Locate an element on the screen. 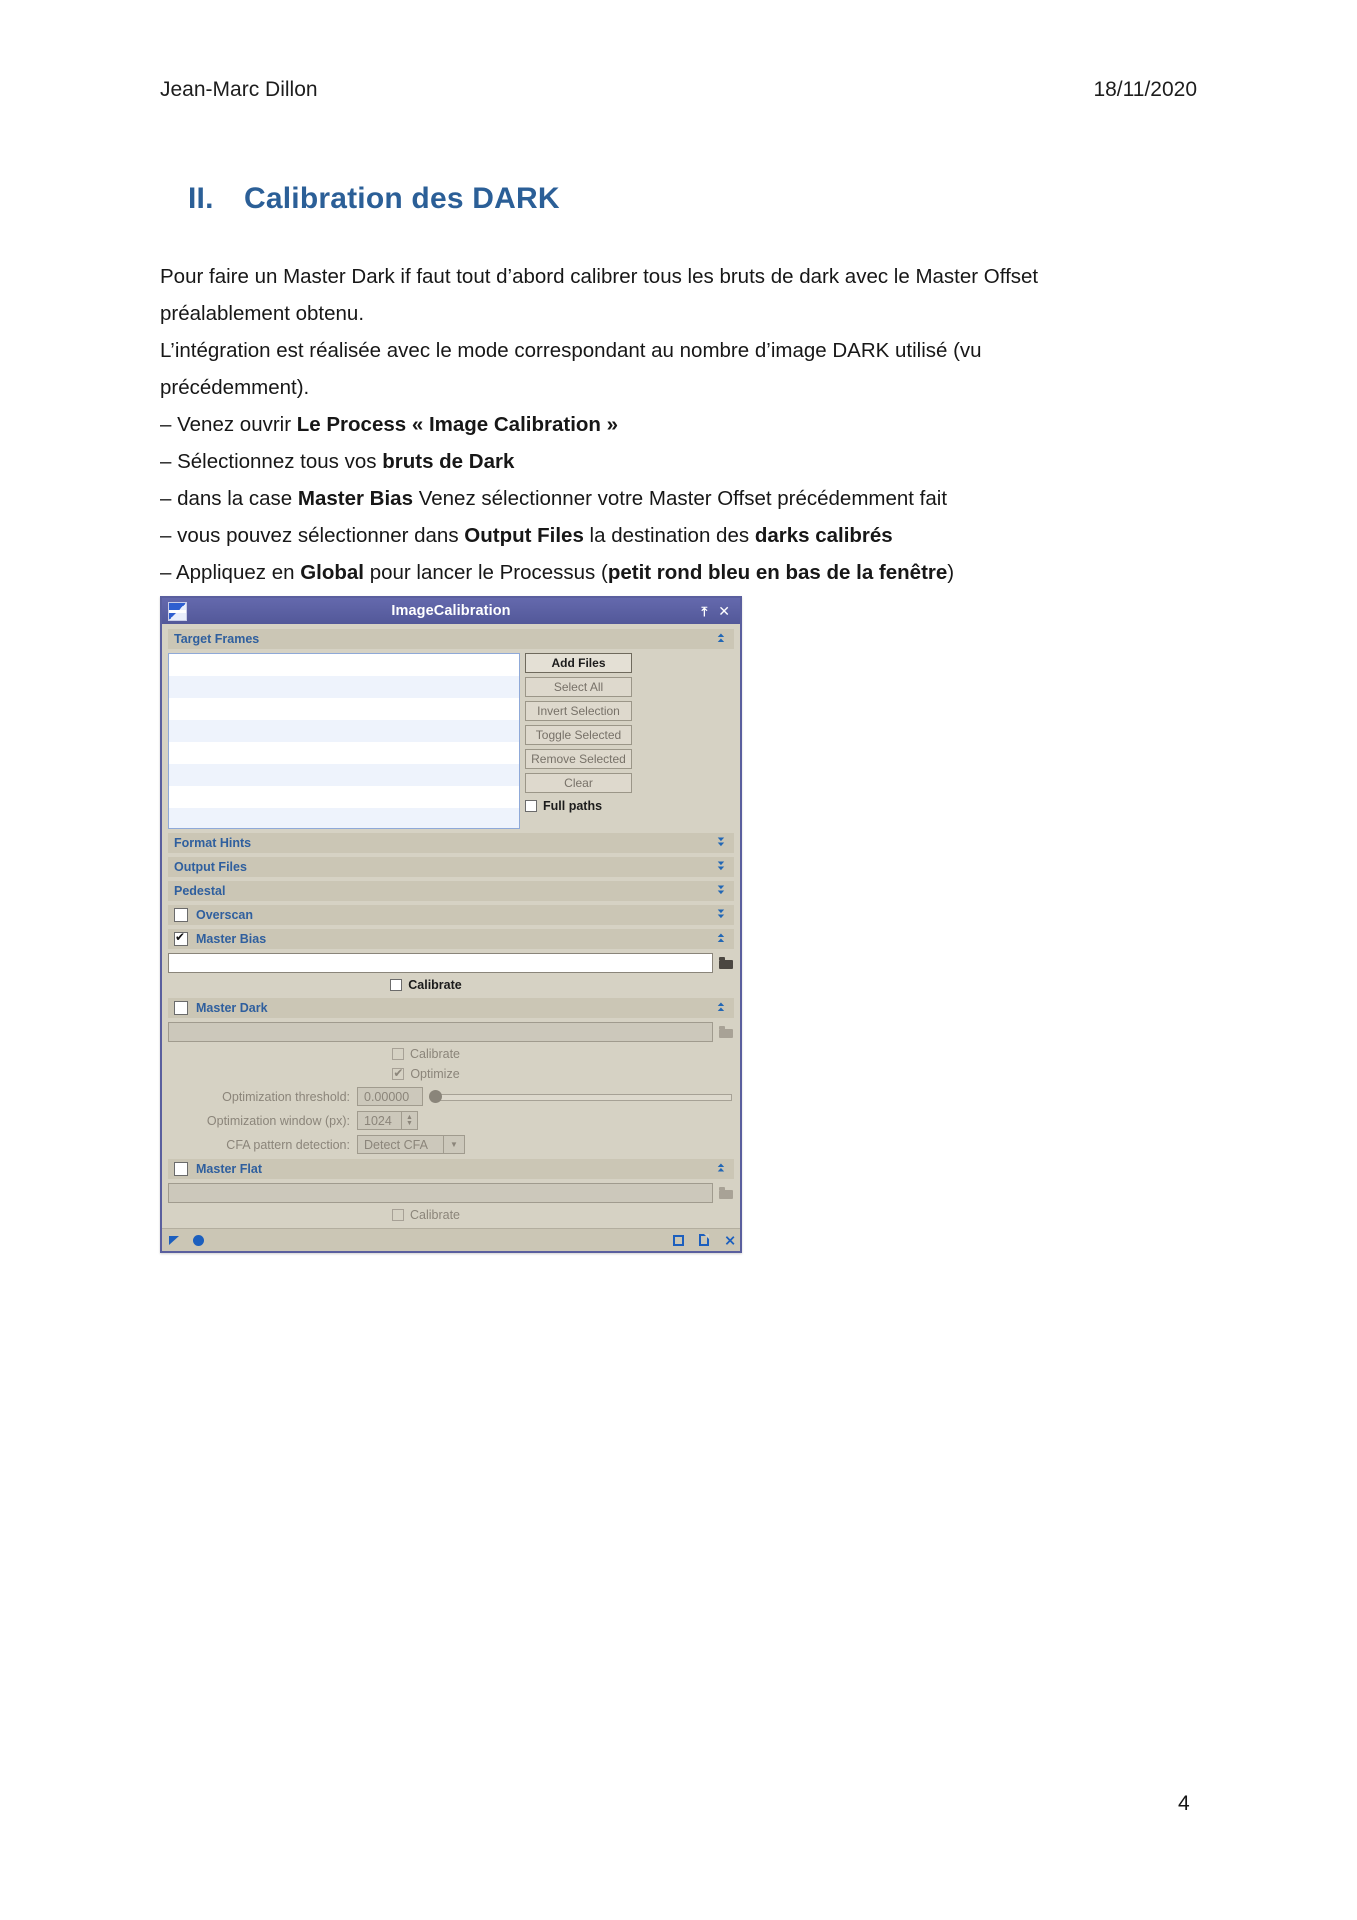 This screenshot has width=1357, height=1920. slider-track is located at coordinates (583, 1097).